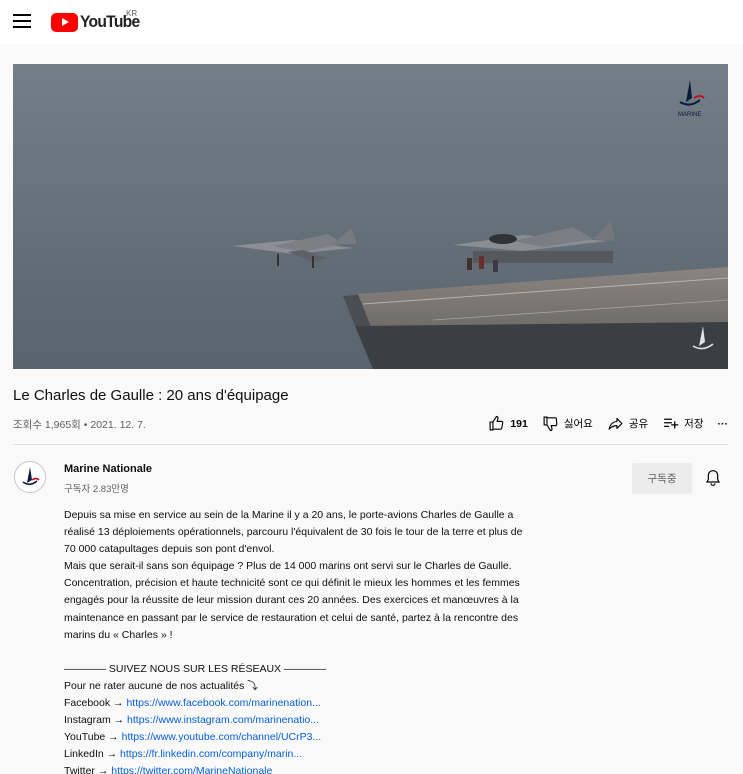 This screenshot has width=743, height=774. What do you see at coordinates (118, 425) in the screenshot?
I see `upload-date: 2021. 12. 7.` at bounding box center [118, 425].